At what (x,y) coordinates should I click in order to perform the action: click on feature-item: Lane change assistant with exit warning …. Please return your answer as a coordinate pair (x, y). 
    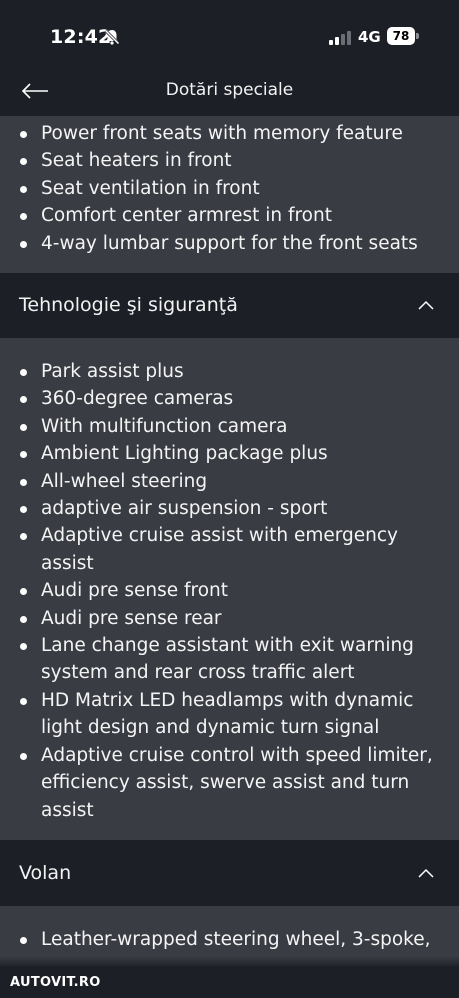
    Looking at the image, I should click on (229, 659).